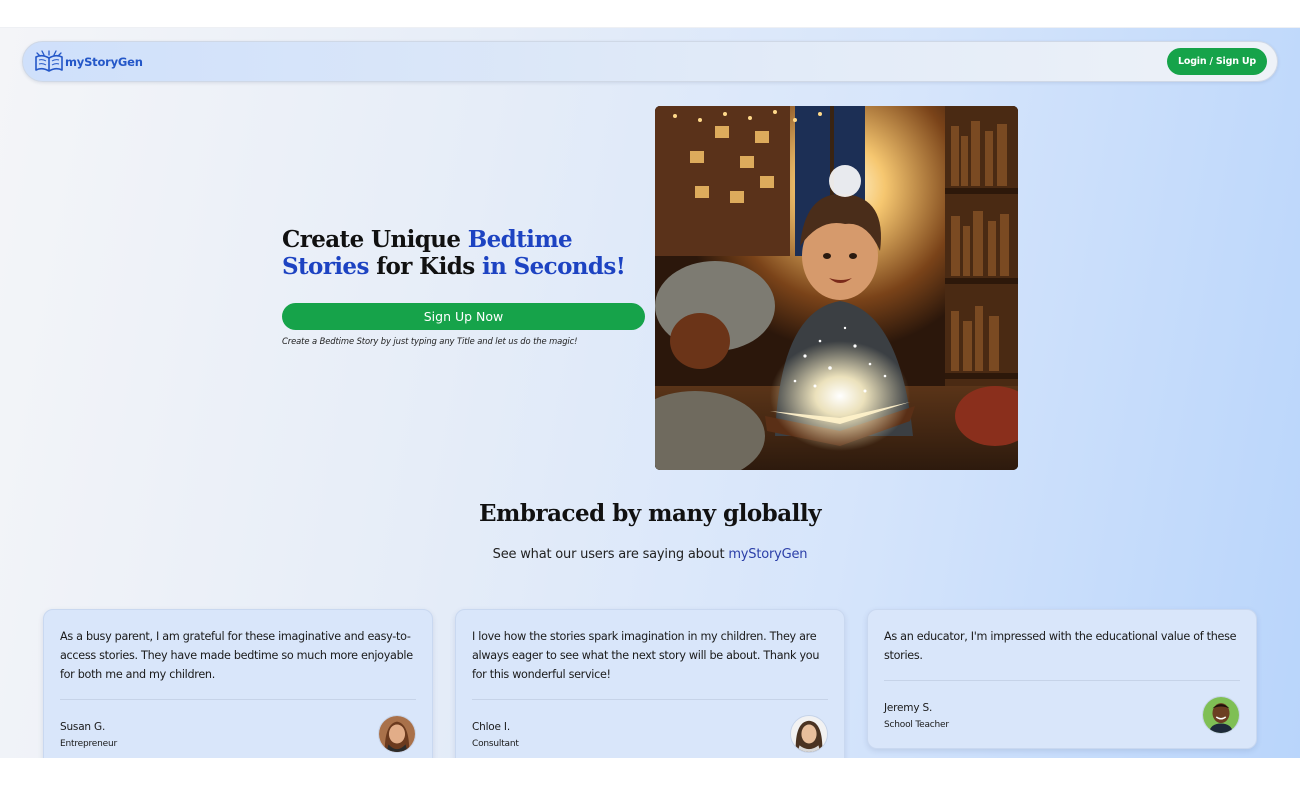 This screenshot has height=788, width=1300. Describe the element at coordinates (1217, 61) in the screenshot. I see `login-signup-button: Login / Sign Up` at that location.